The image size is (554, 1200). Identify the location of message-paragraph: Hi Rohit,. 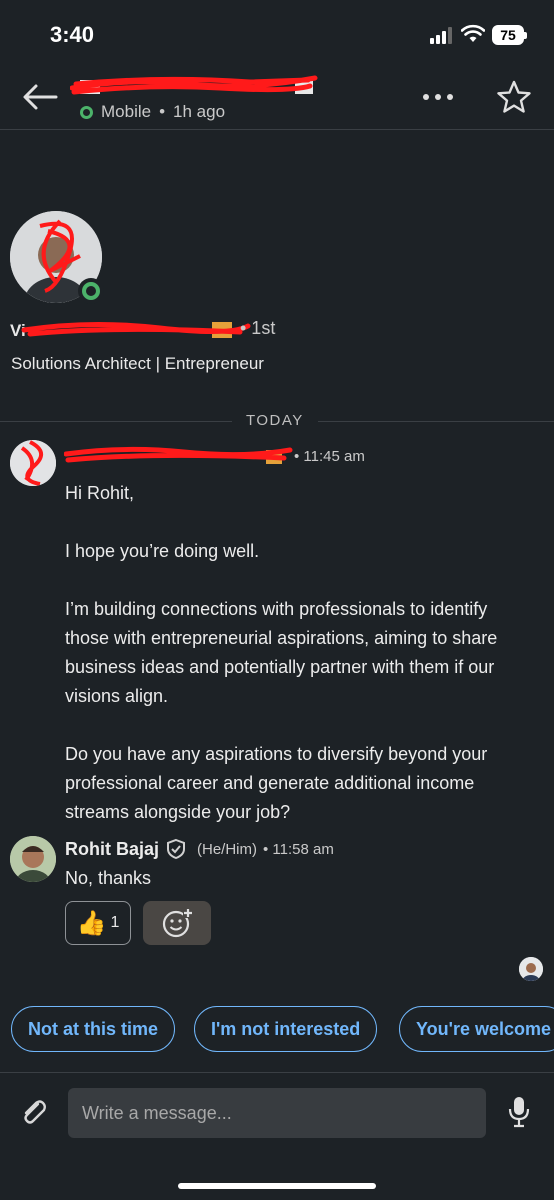
(100, 493).